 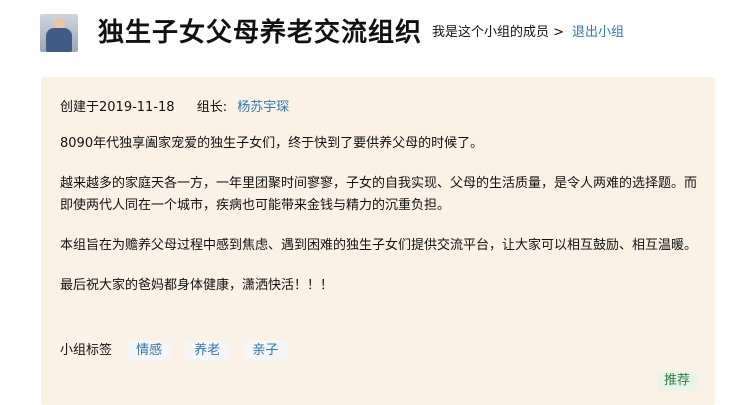 What do you see at coordinates (117, 107) in the screenshot?
I see `created-date: 创建于2019-11-18` at bounding box center [117, 107].